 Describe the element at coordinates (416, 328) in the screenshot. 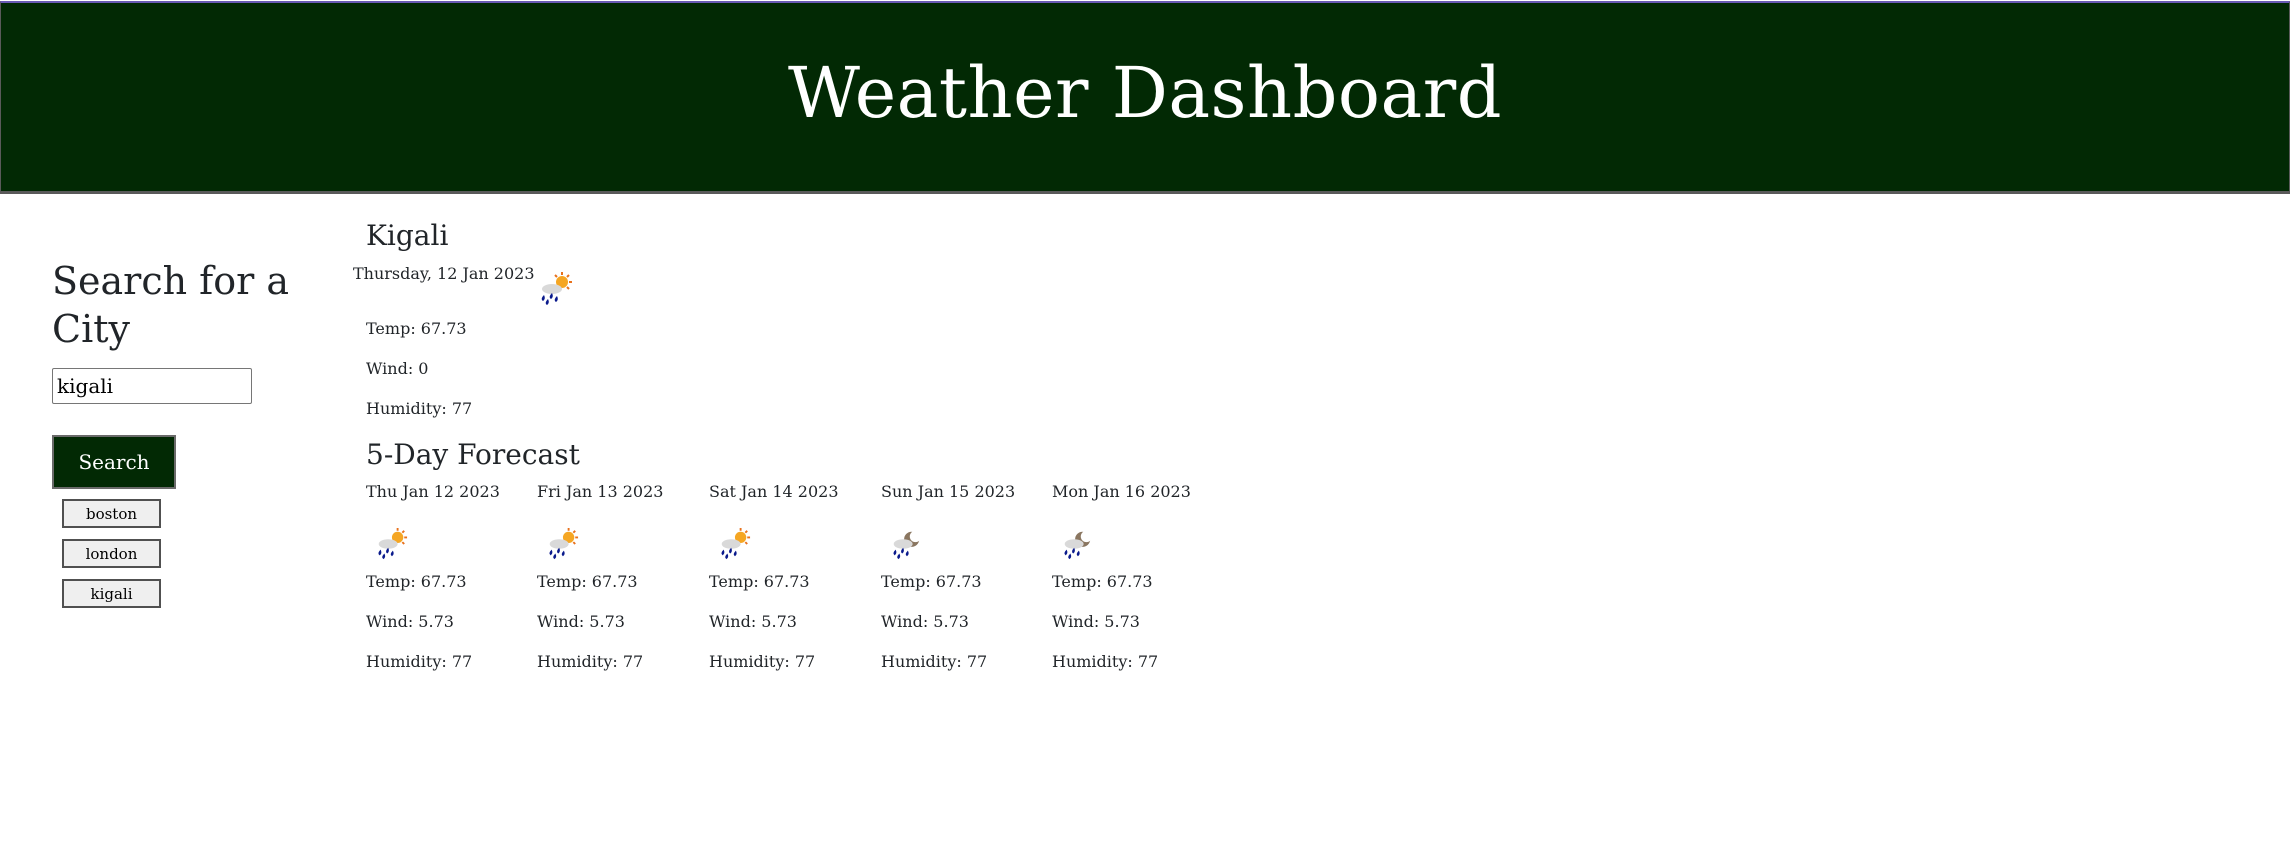

I see `current-temp: Temp: 67.73` at that location.